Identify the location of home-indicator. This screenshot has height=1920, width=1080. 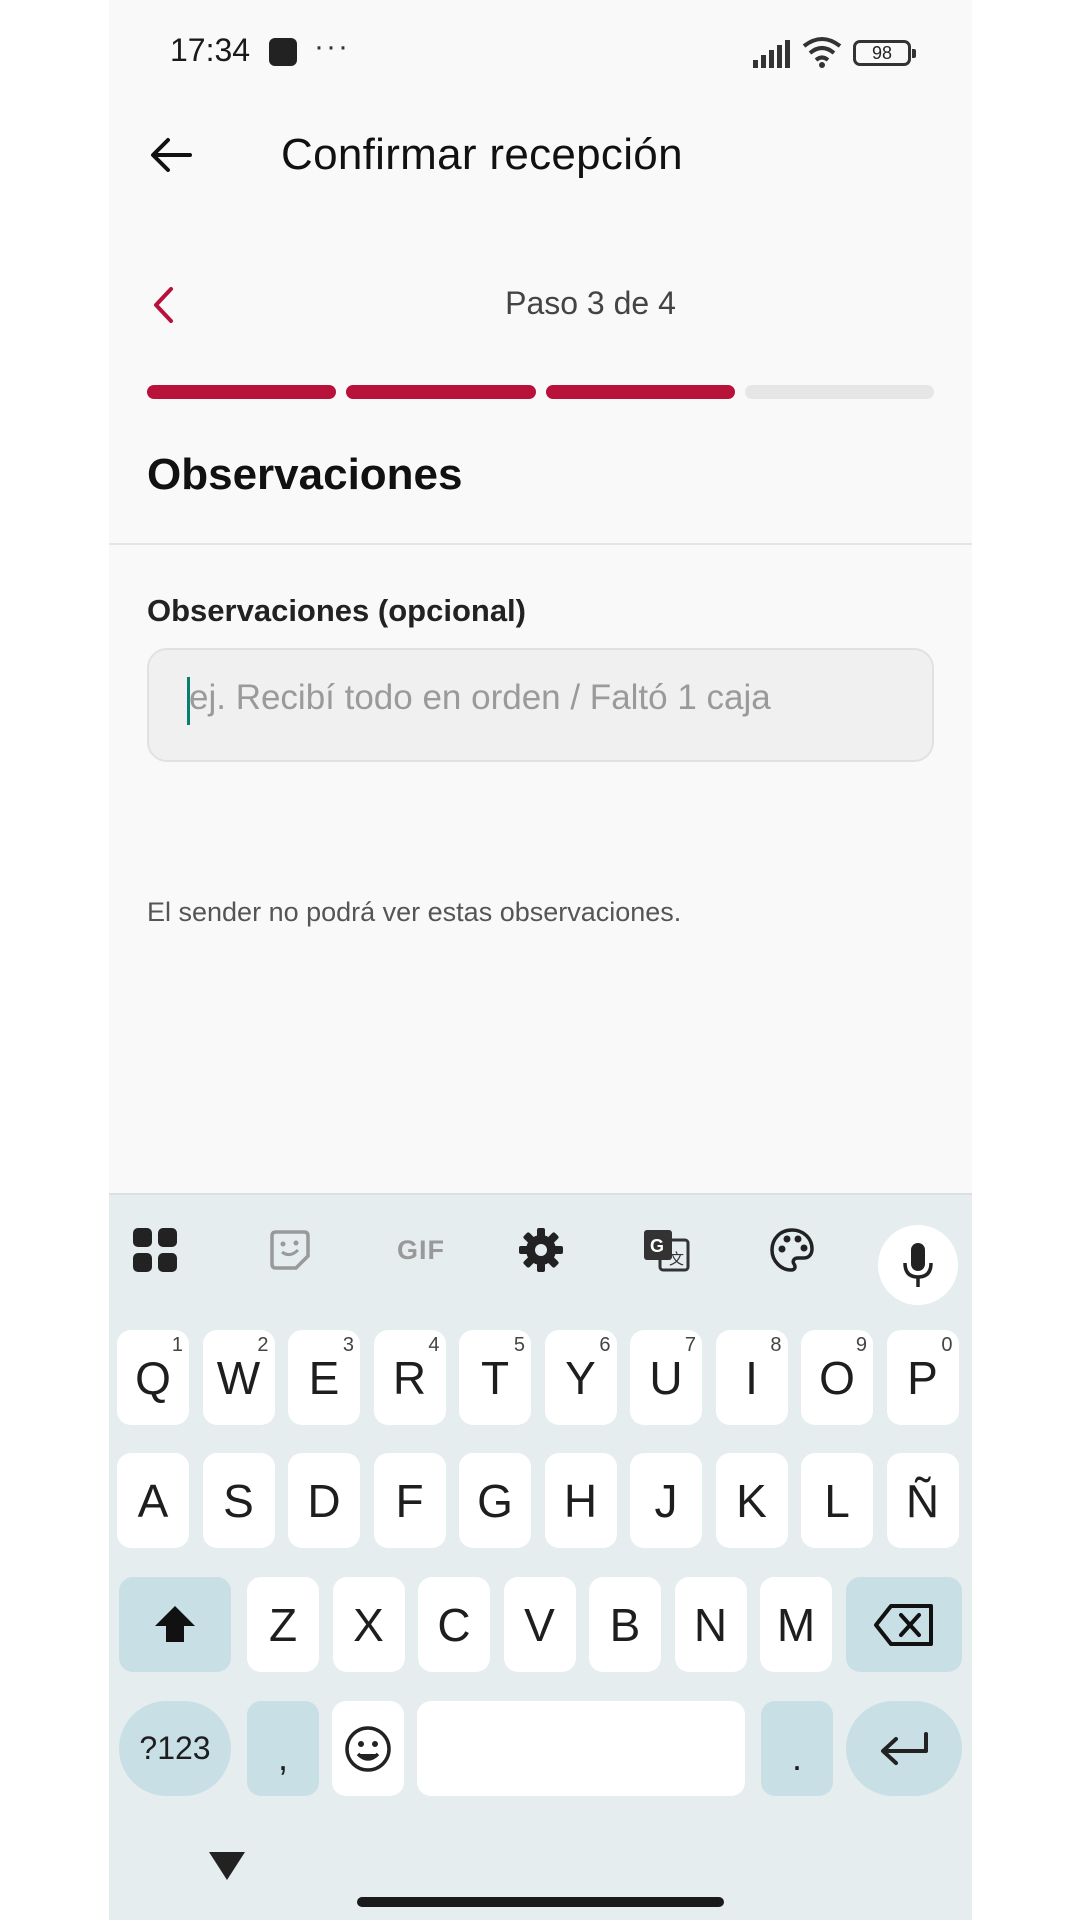
(540, 1902).